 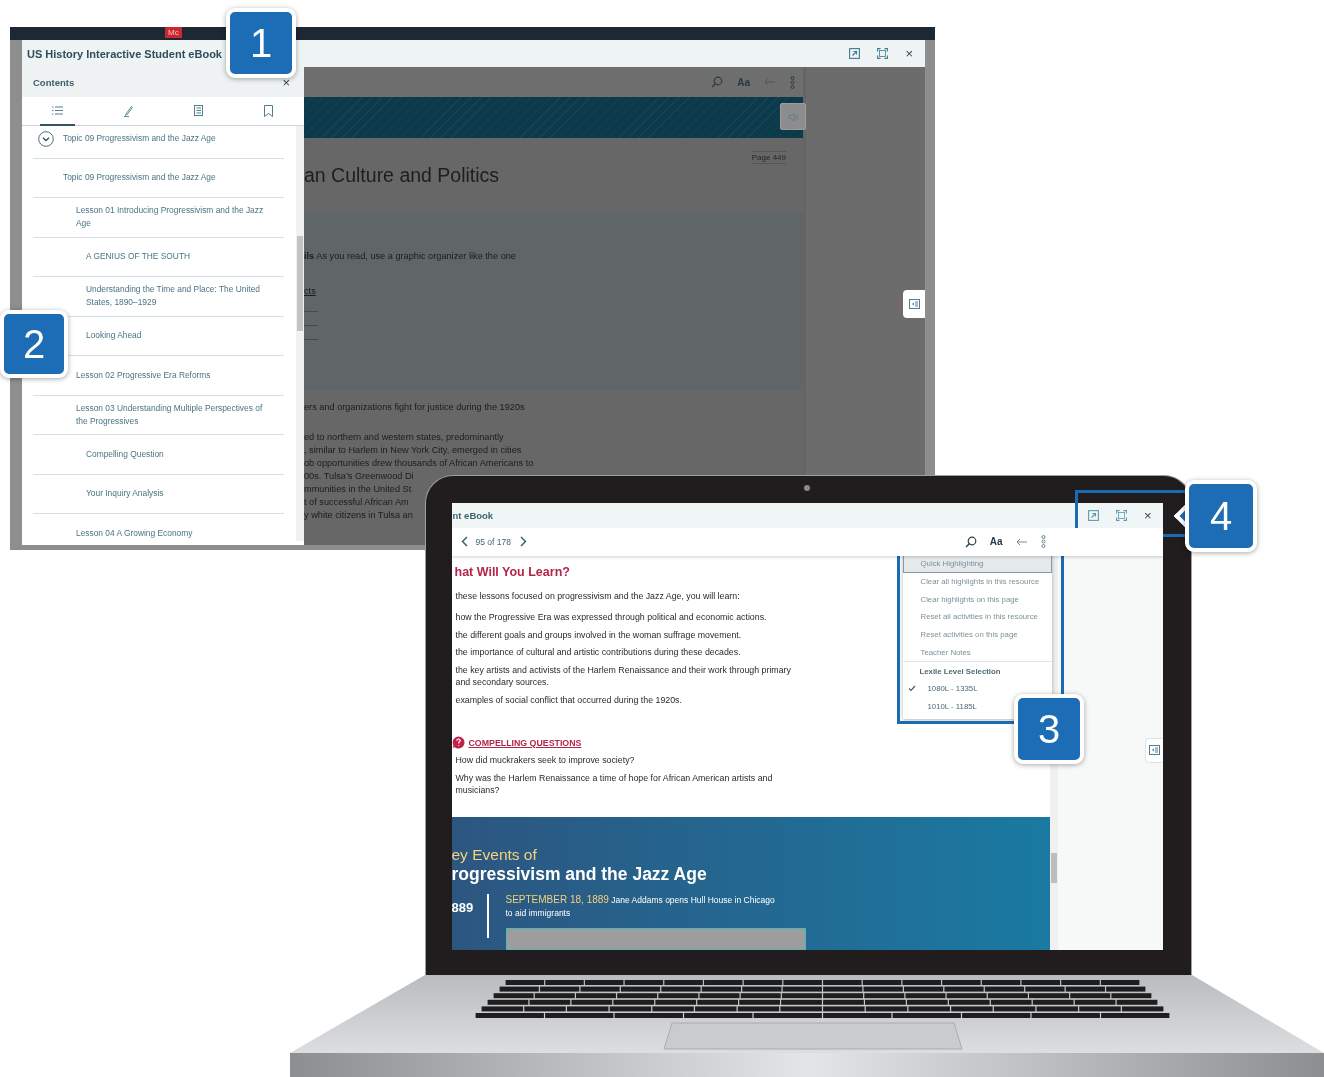 What do you see at coordinates (568, 700) in the screenshot?
I see `objective-item: examples of social conflict that occurred during the 1920s.` at bounding box center [568, 700].